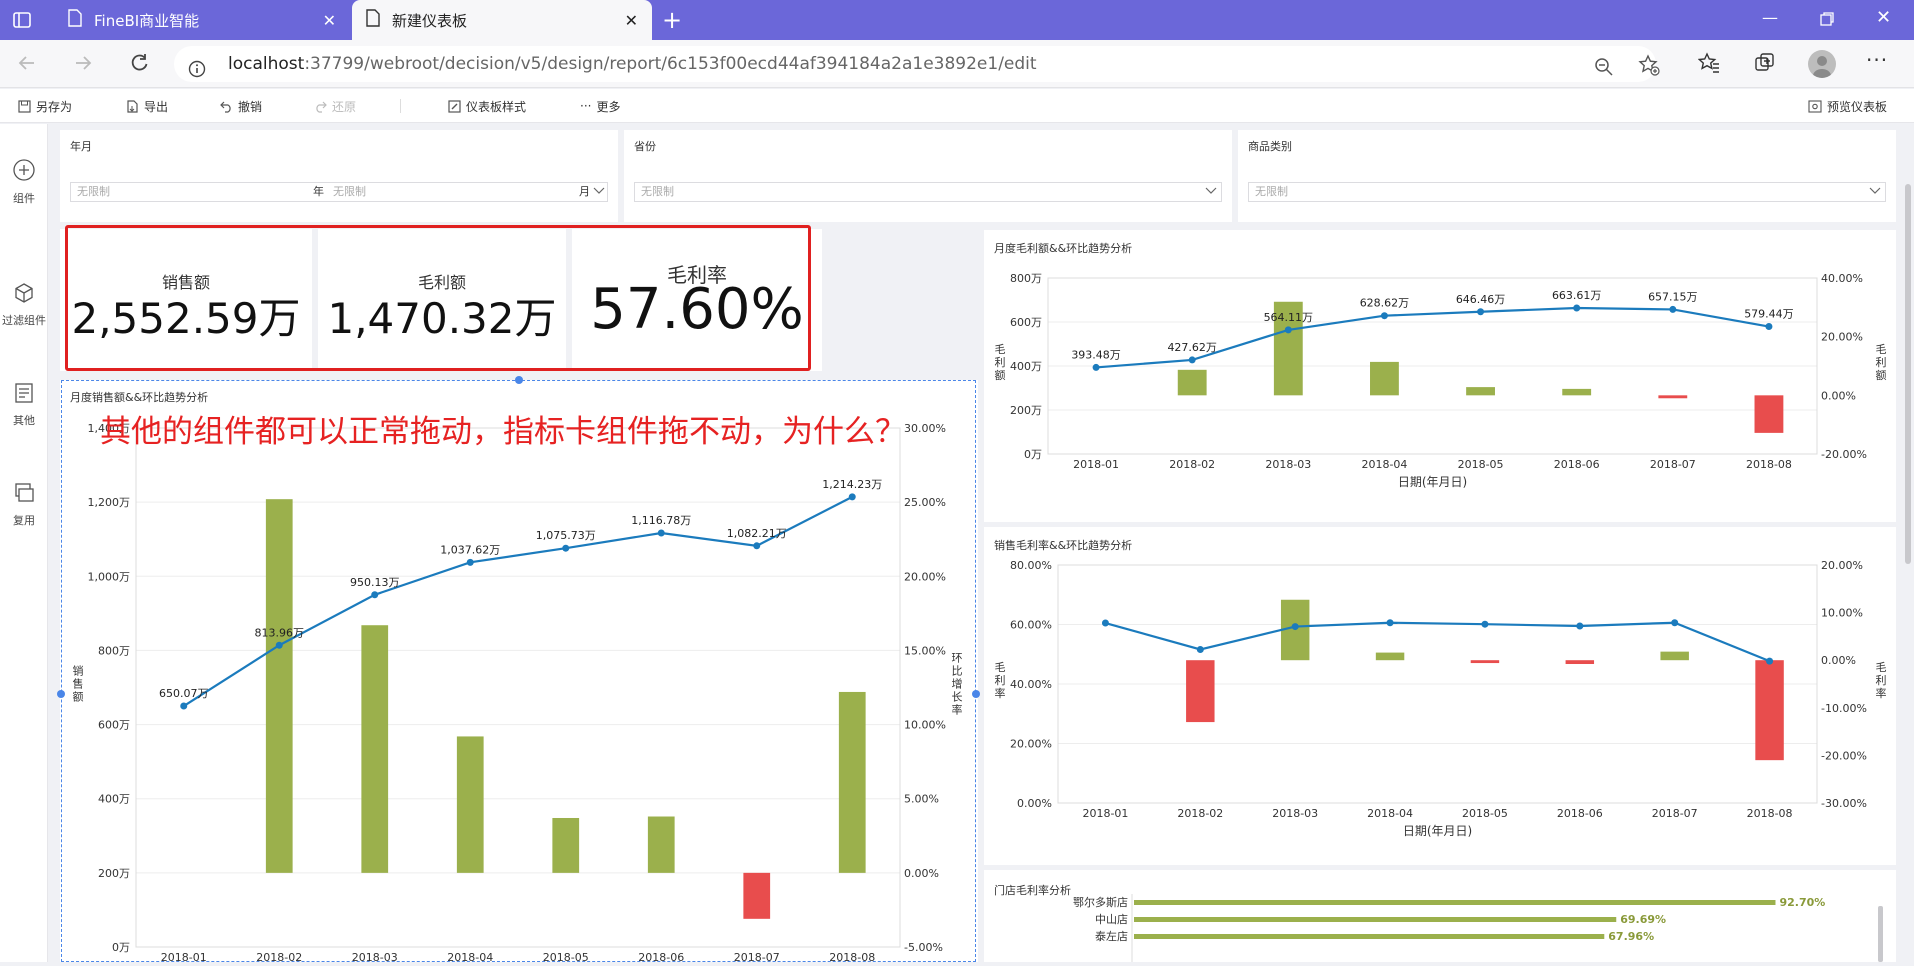  Describe the element at coordinates (1031, 684) in the screenshot. I see `y-tick-label: 40.00%` at that location.